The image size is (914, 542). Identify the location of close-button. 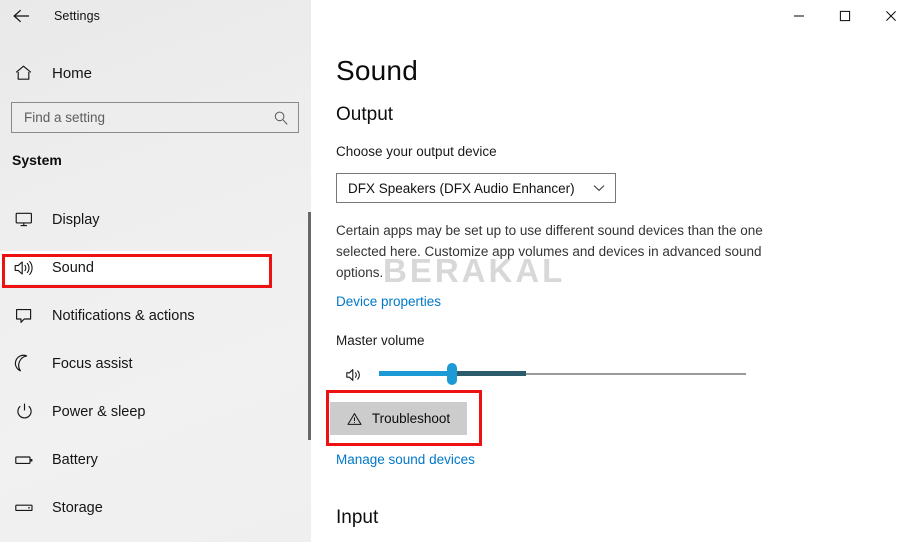
(891, 16).